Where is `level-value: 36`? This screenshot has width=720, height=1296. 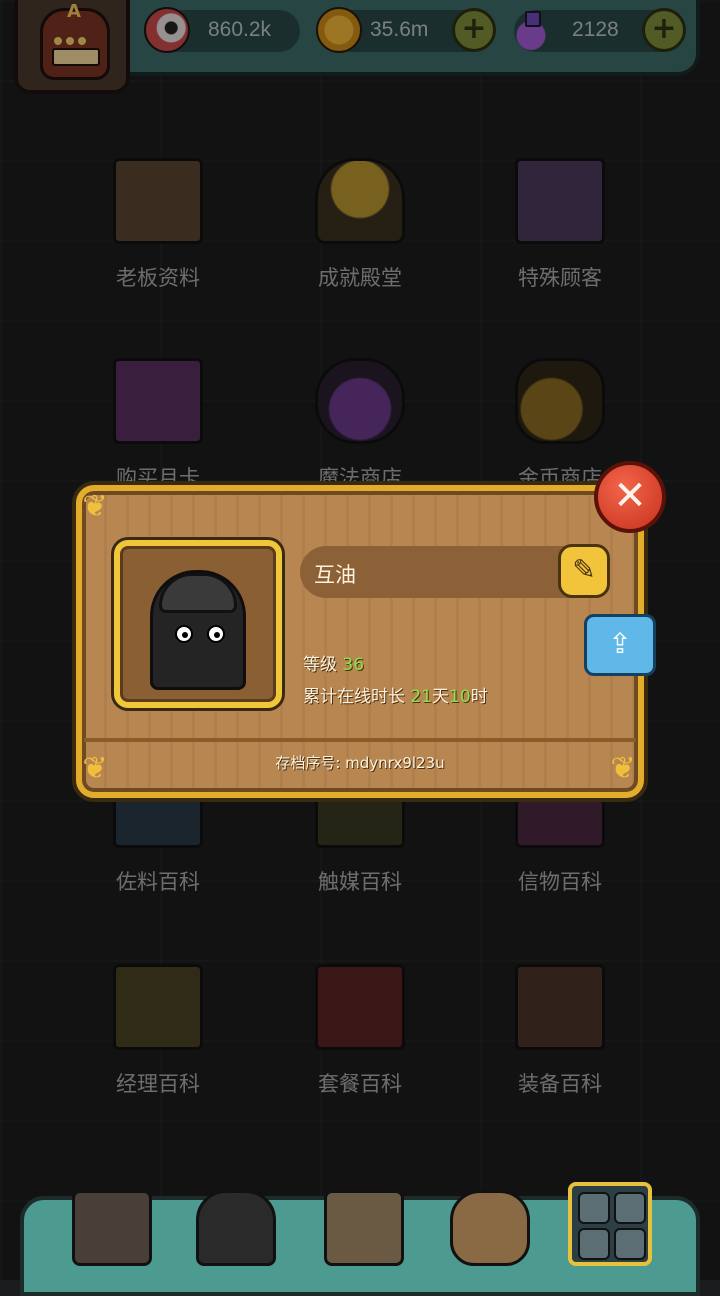 level-value: 36 is located at coordinates (353, 665).